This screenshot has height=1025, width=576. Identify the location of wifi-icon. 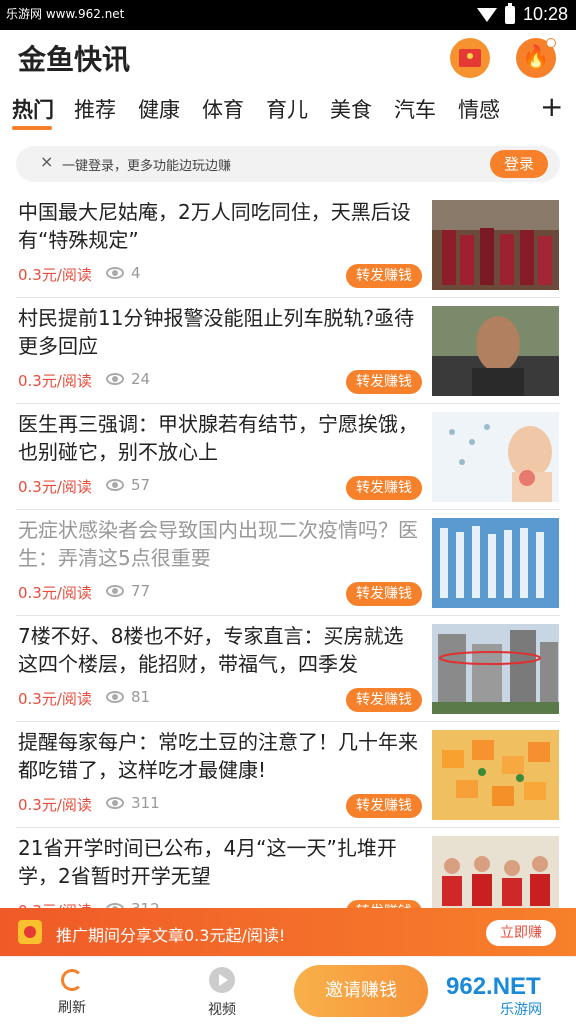
(486, 14).